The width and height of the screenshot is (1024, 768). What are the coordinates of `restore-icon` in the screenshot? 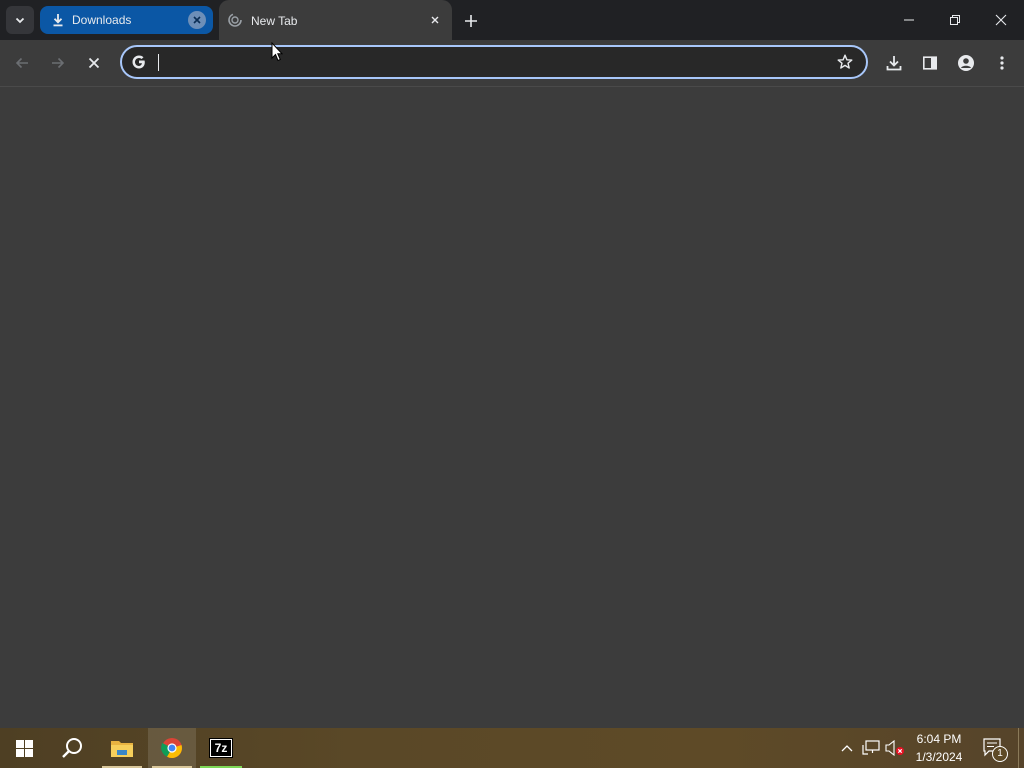 It's located at (955, 20).